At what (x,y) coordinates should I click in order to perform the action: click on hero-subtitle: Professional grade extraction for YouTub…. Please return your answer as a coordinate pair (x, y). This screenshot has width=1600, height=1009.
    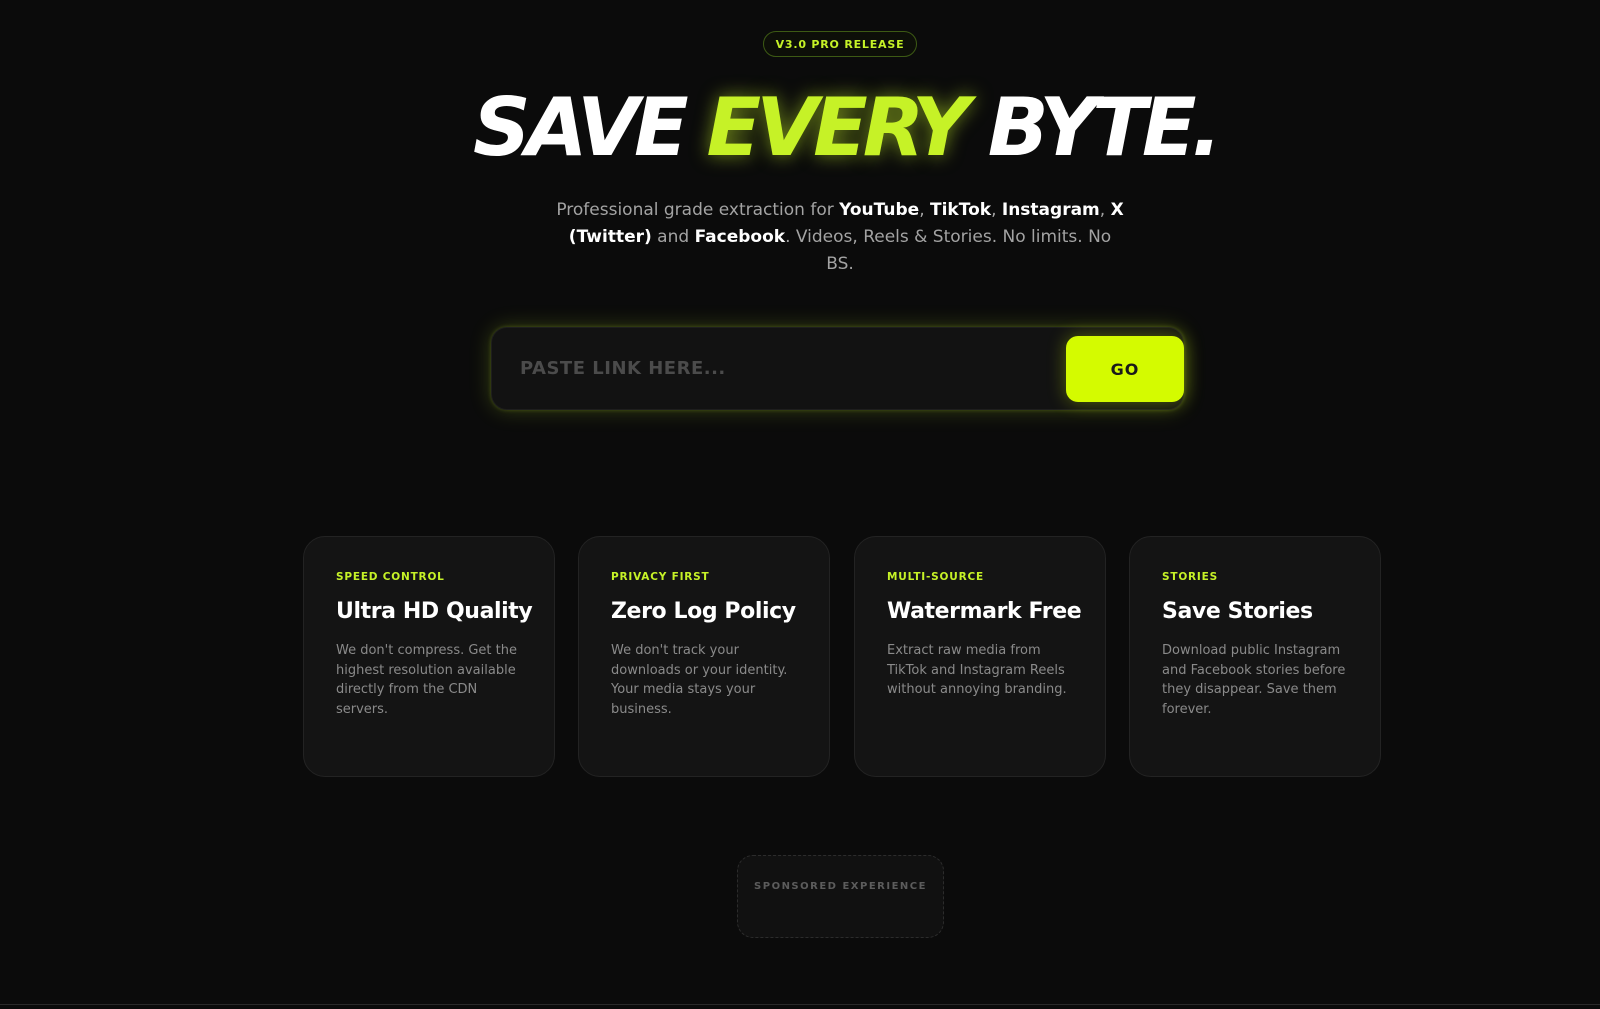
    Looking at the image, I should click on (840, 237).